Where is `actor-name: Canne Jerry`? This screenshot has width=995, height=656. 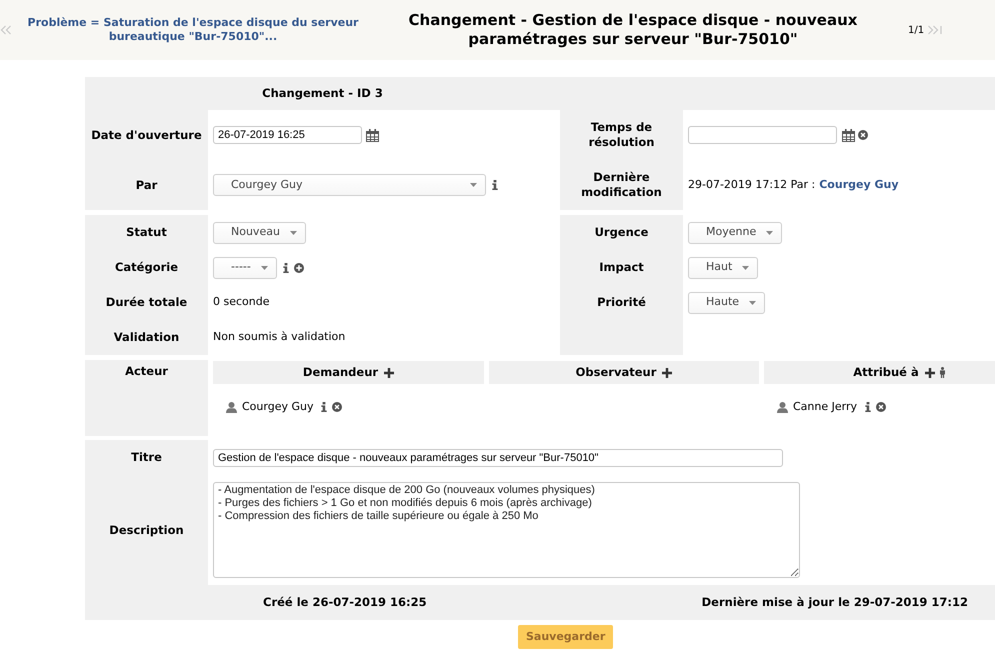
actor-name: Canne Jerry is located at coordinates (825, 407).